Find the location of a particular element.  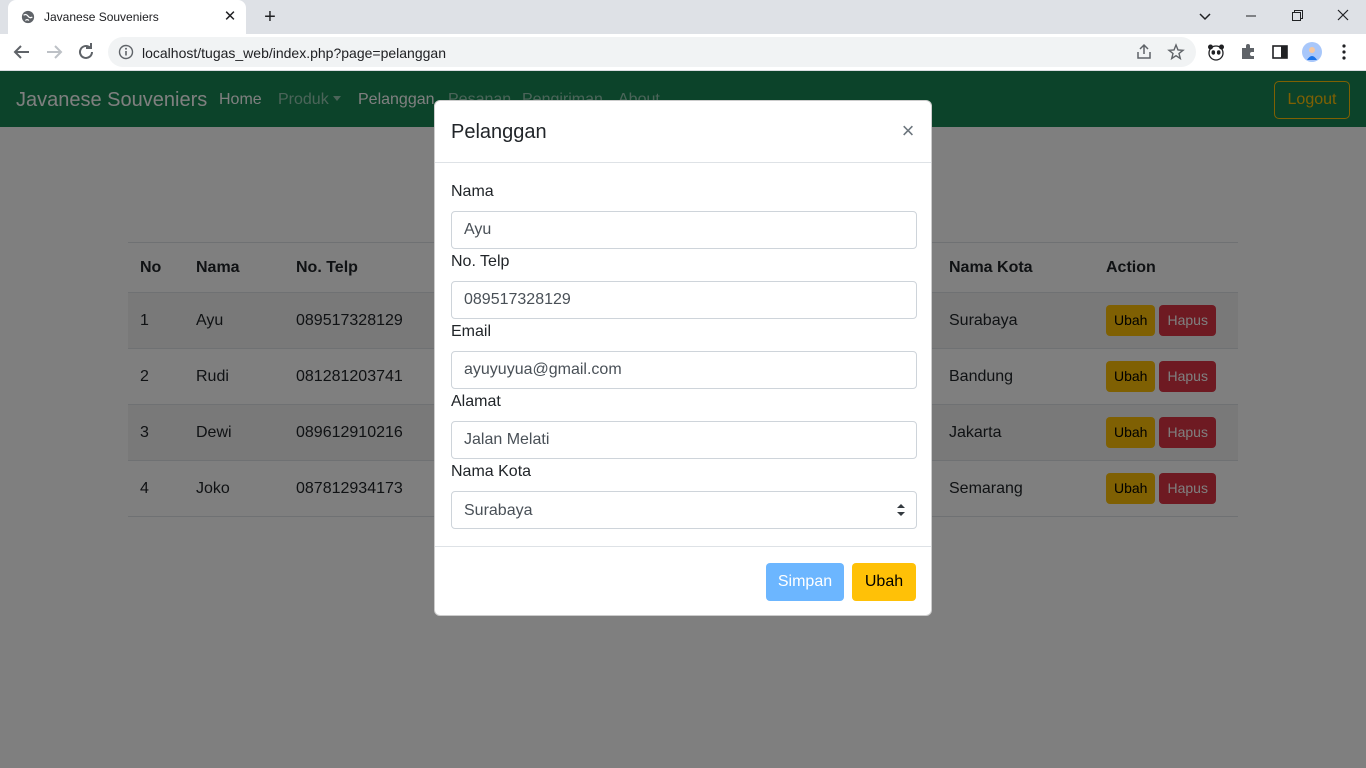

extensions-puzzle-icon is located at coordinates (1248, 52).